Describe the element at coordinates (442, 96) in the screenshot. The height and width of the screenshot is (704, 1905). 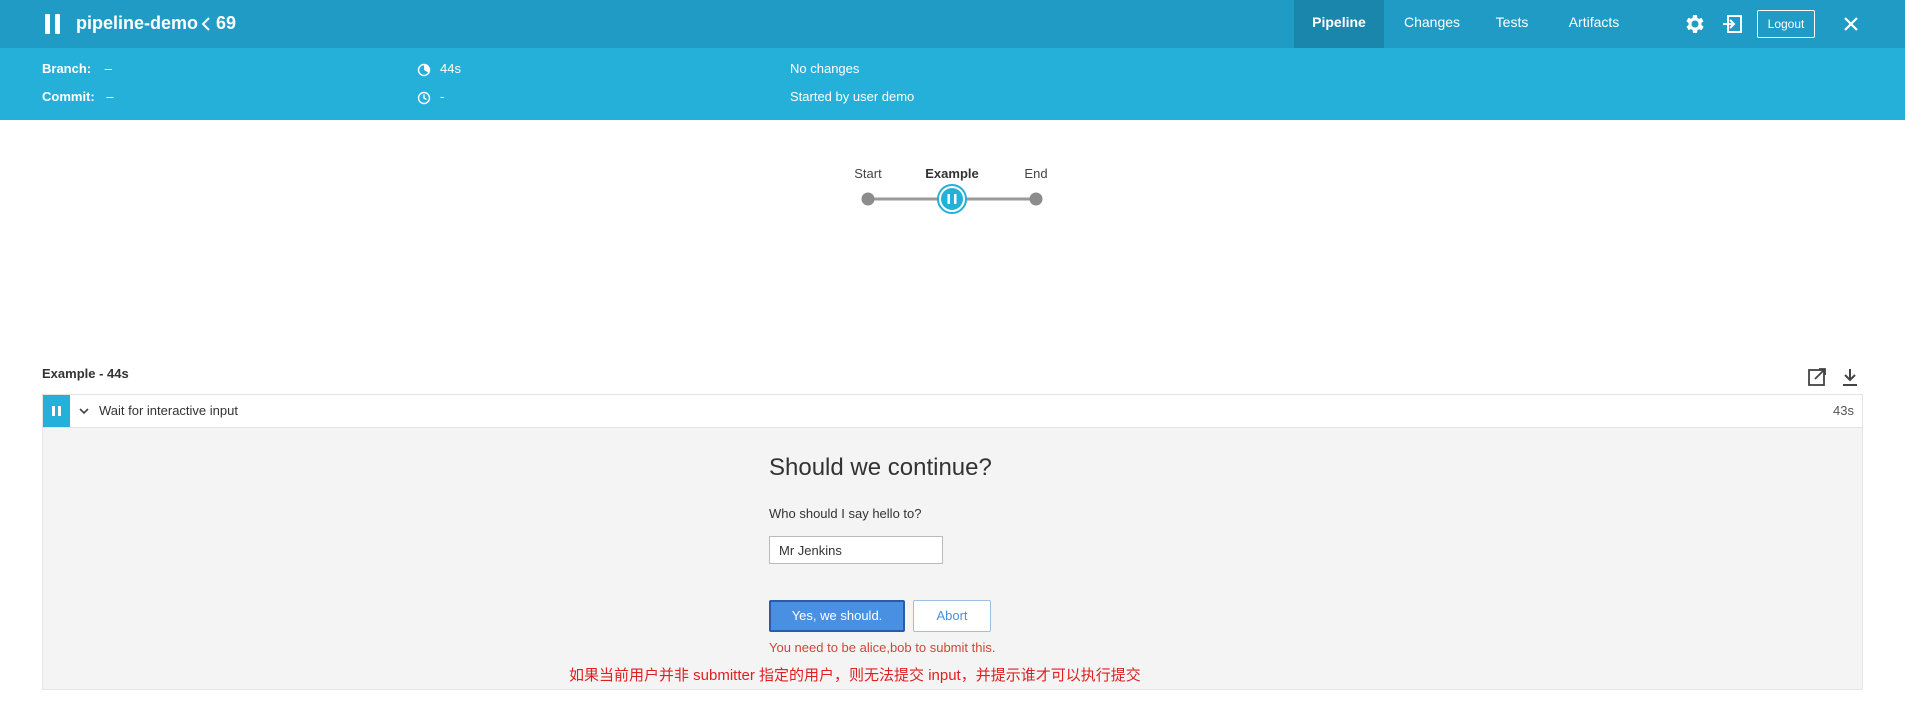
I see `started-ago: -` at that location.